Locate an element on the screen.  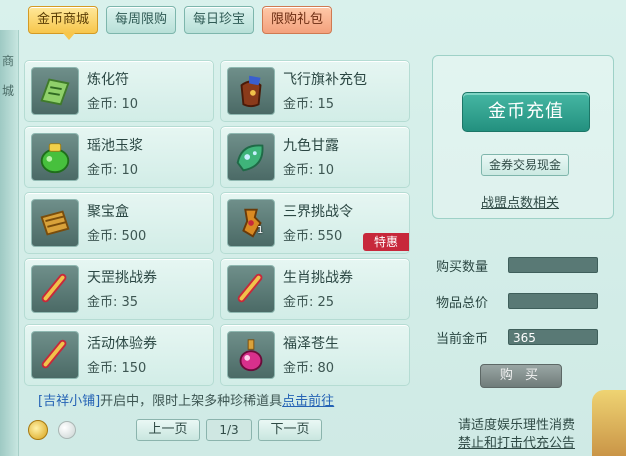
item-price: 金币: 80 is located at coordinates (309, 368).